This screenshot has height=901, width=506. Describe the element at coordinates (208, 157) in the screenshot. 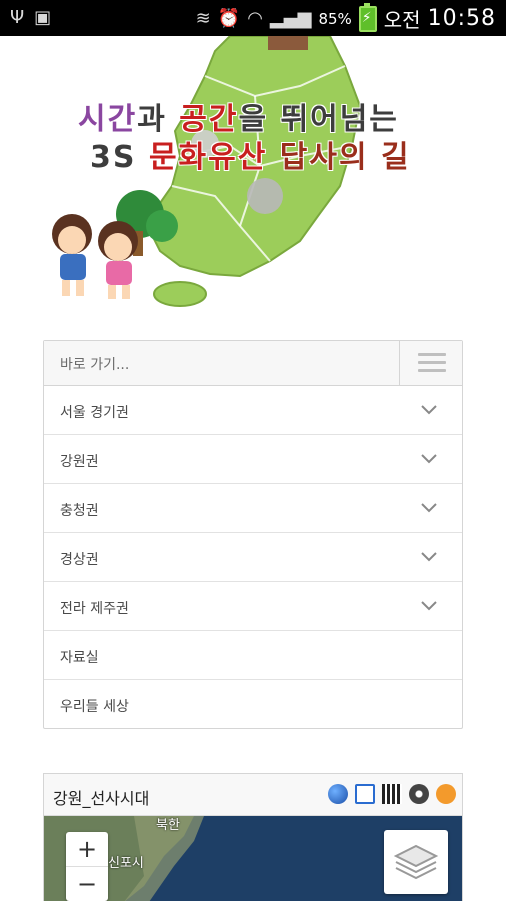

I see `title-word-heritage: 문화유산` at that location.